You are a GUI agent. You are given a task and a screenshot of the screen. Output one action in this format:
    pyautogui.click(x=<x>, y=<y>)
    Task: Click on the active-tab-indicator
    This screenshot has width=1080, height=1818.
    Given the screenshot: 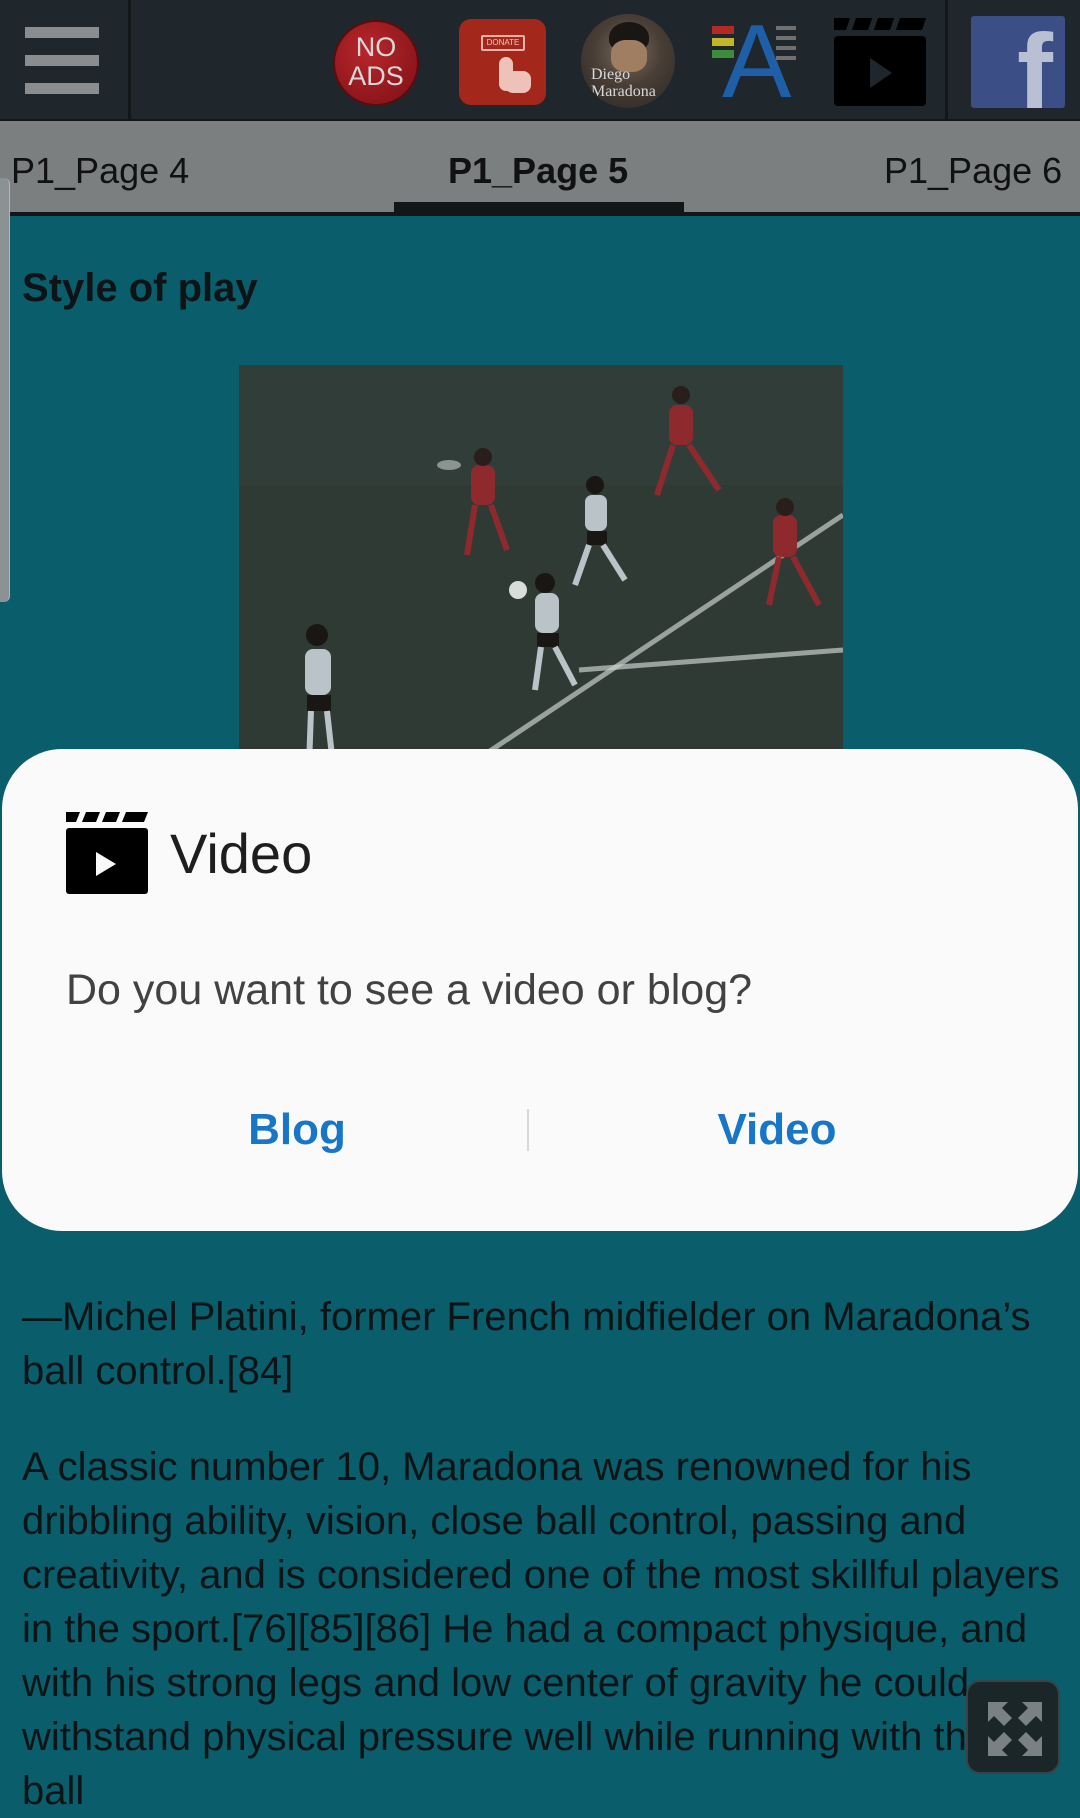 What is the action you would take?
    pyautogui.click(x=539, y=207)
    